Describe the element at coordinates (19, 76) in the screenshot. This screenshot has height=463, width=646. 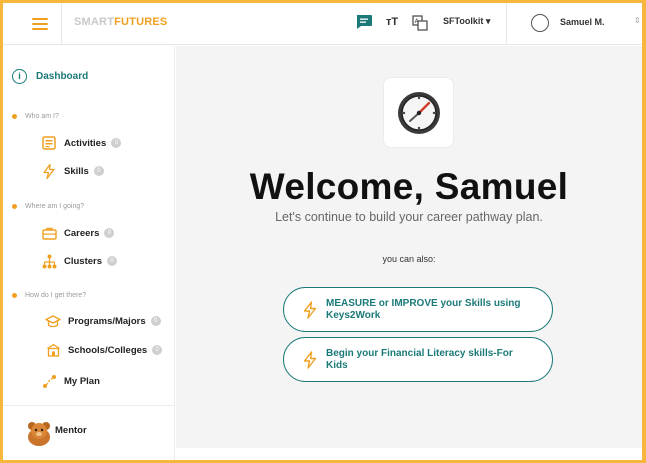
I see `info-icon: i` at that location.